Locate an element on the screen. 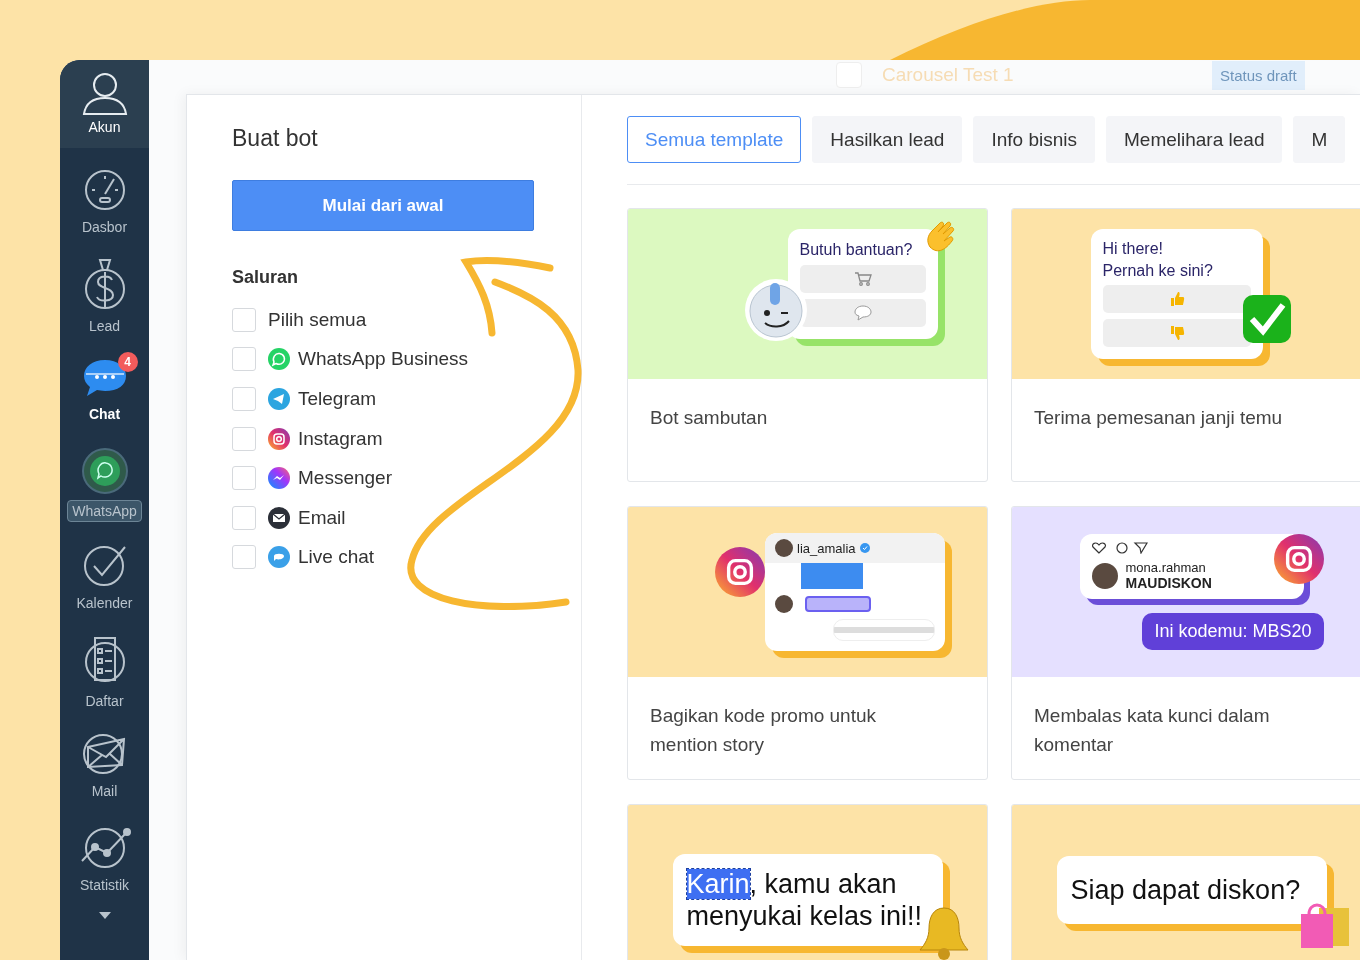  photo-placeholder is located at coordinates (832, 576).